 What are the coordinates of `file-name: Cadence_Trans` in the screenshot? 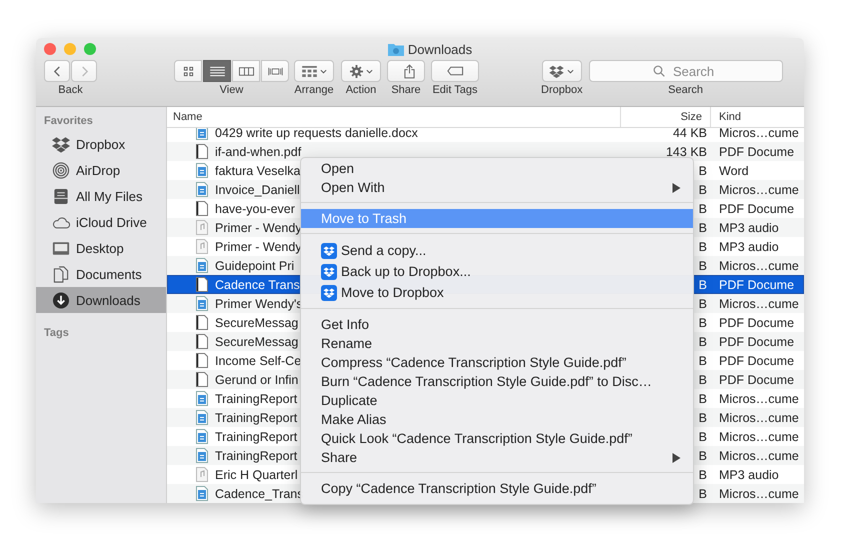 It's located at (259, 493).